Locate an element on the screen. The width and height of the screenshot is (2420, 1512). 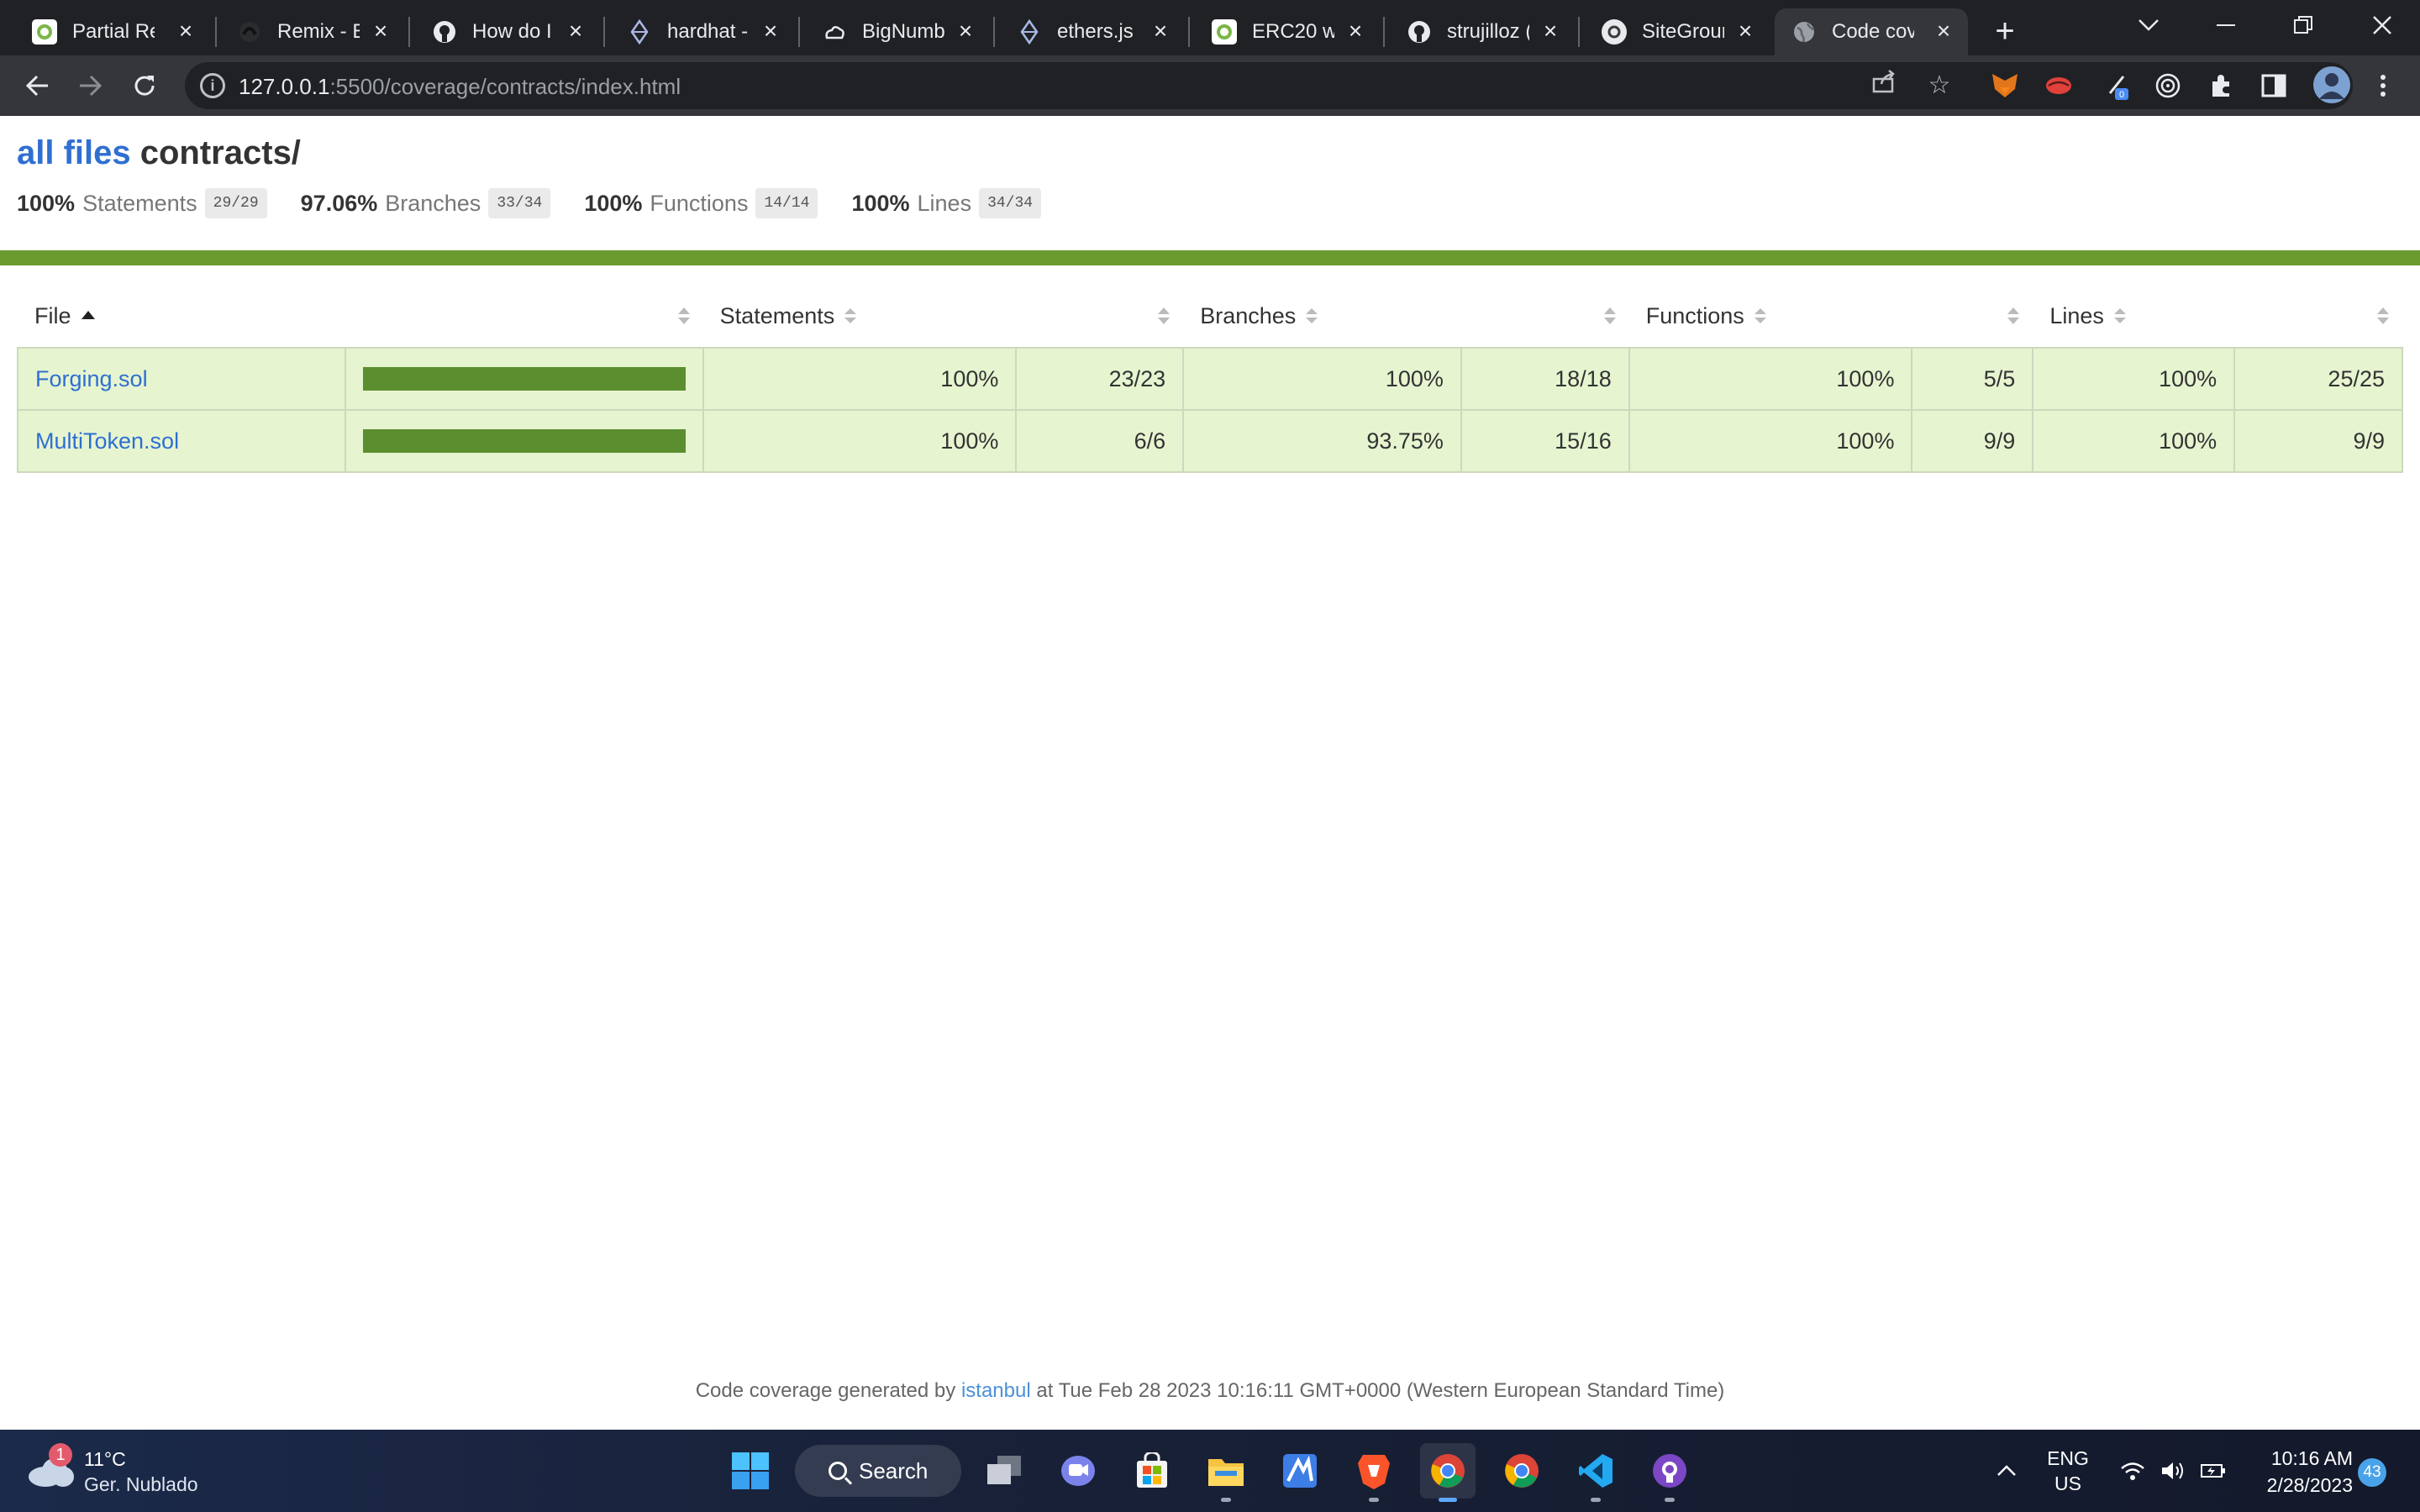
file-link: MultiToken.sol is located at coordinates (107, 441).